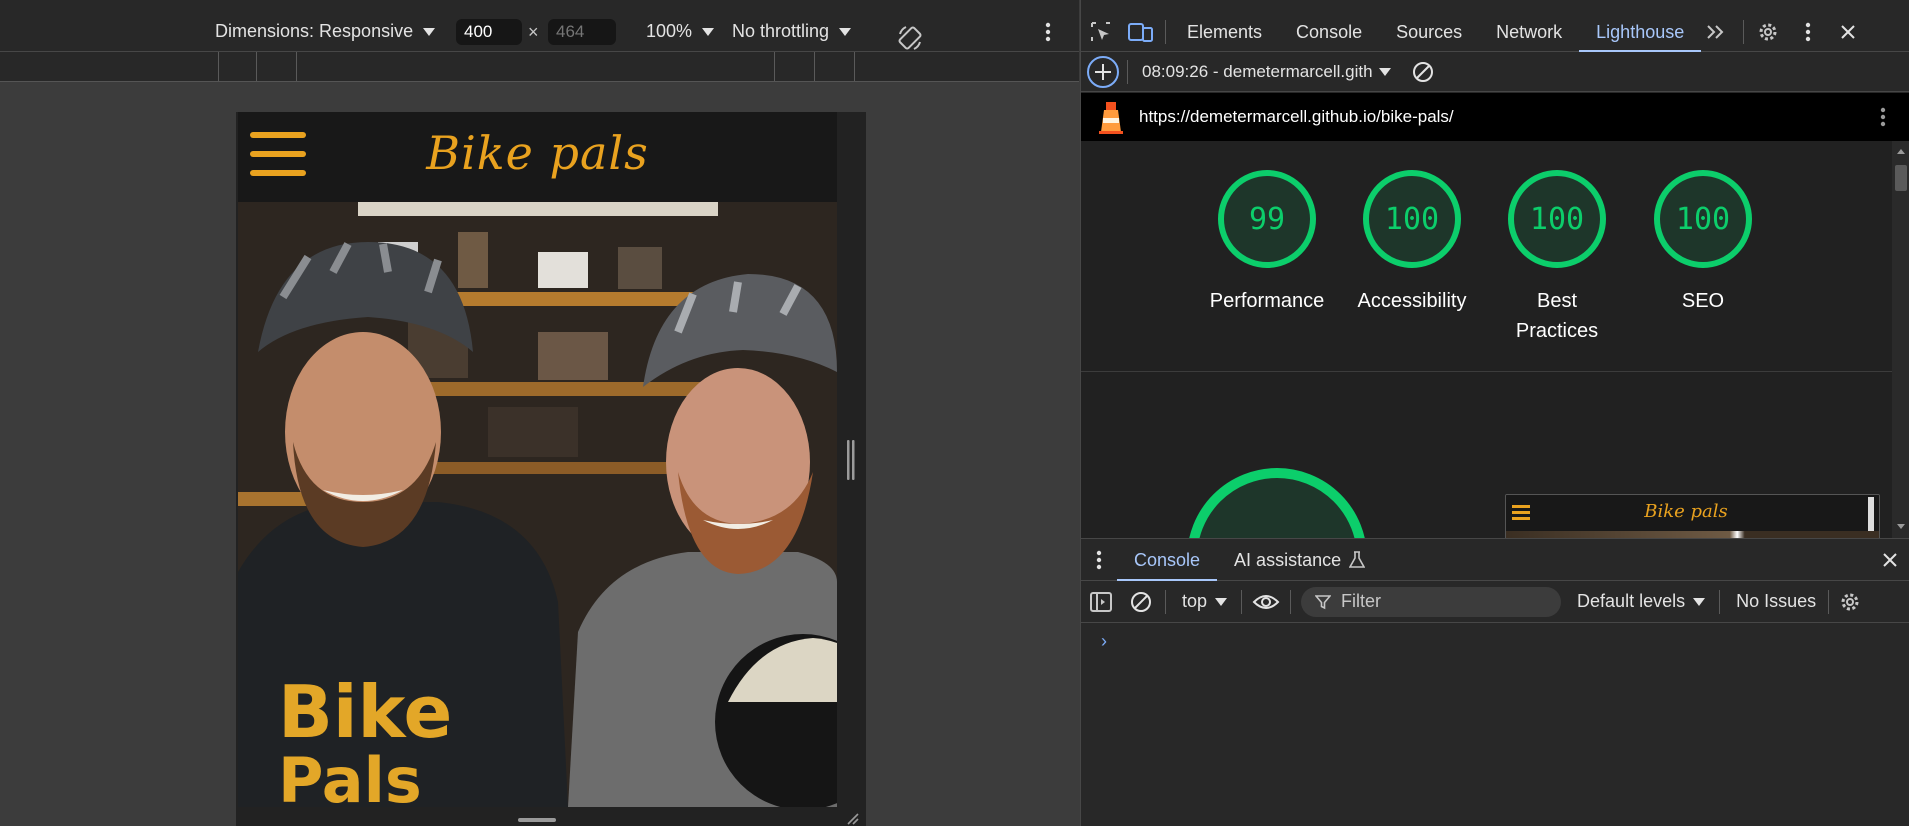 Image resolution: width=1909 pixels, height=826 pixels. What do you see at coordinates (1141, 602) in the screenshot?
I see `clear-console-button` at bounding box center [1141, 602].